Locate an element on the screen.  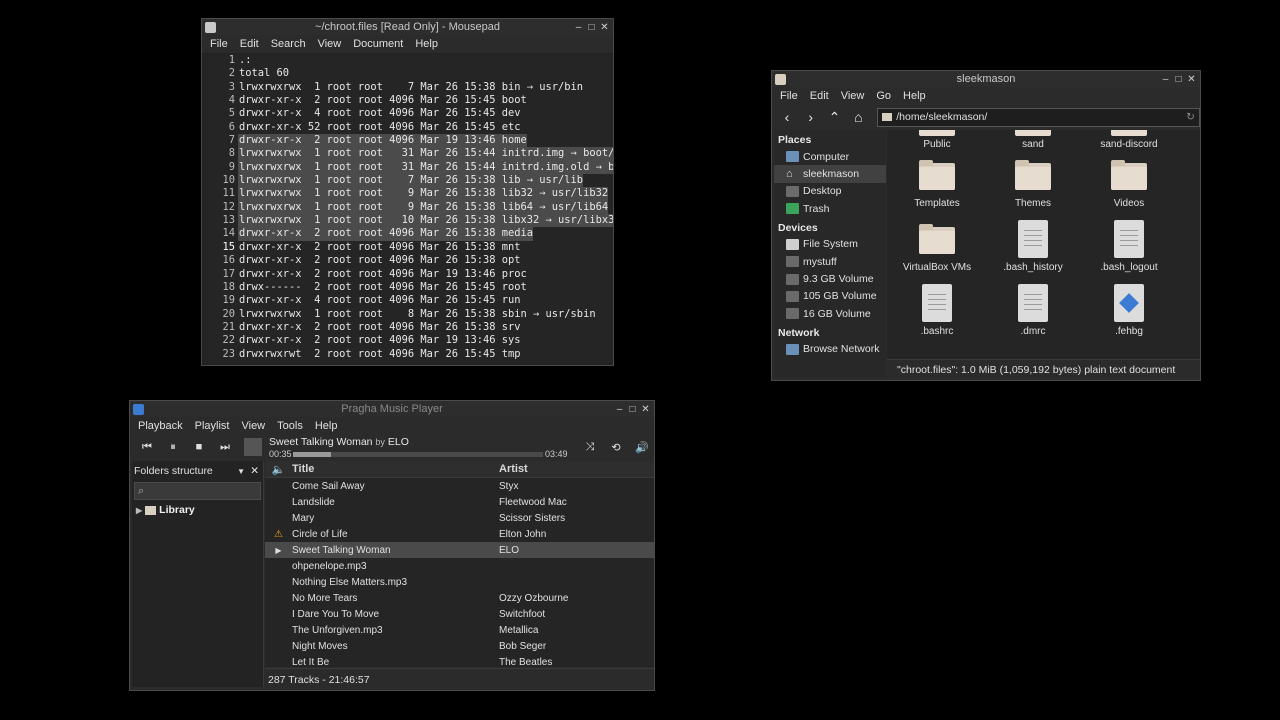
track-row: ohpenelope.mp3 is located at coordinates (459, 566).